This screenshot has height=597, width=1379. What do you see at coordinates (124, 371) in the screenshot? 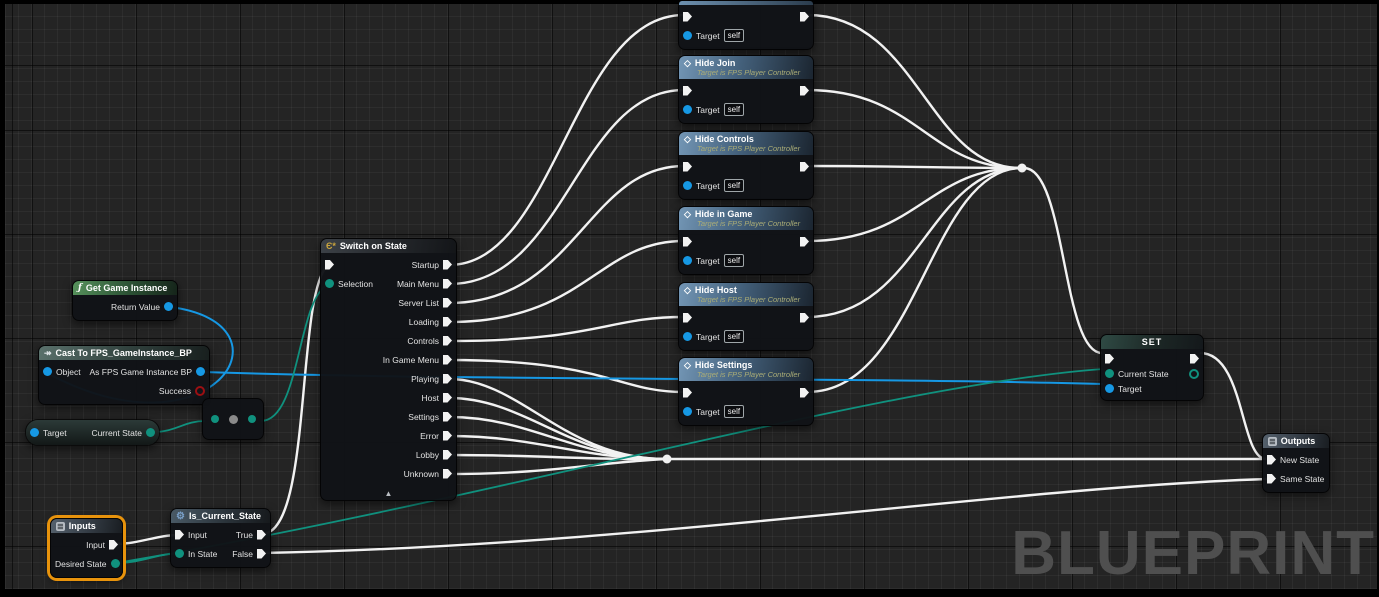
I see `pin-row: Object As FPS Game Instance BP` at bounding box center [124, 371].